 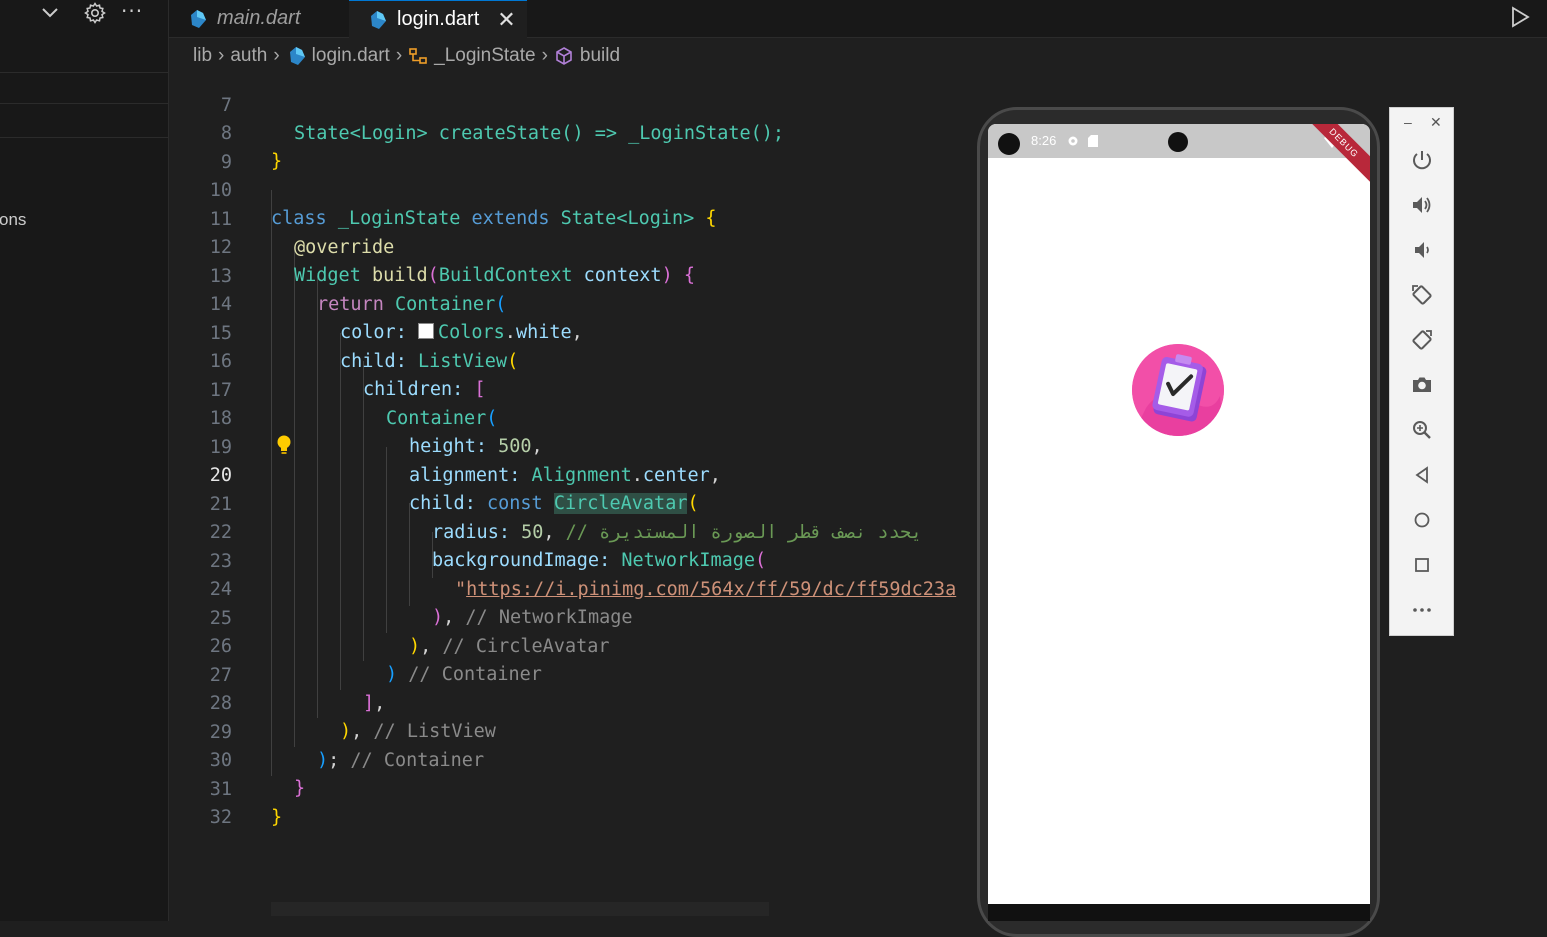 I want to click on status-bar: 8:26 DEBUG, so click(x=1179, y=154).